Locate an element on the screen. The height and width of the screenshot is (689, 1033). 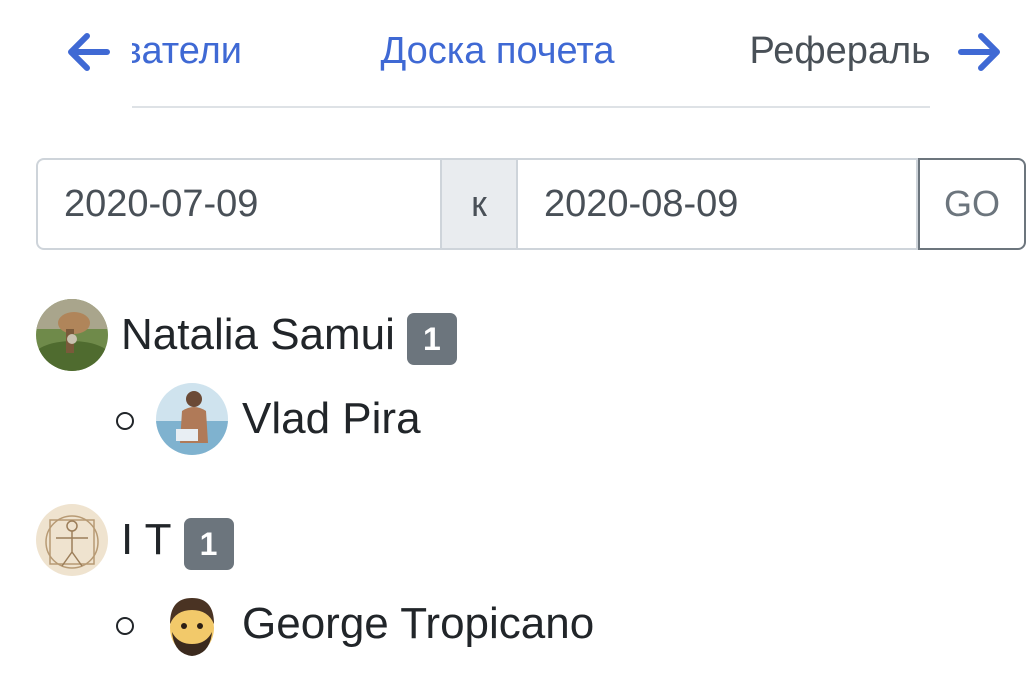
tab-referrals: Рефералы is located at coordinates (815, 53).